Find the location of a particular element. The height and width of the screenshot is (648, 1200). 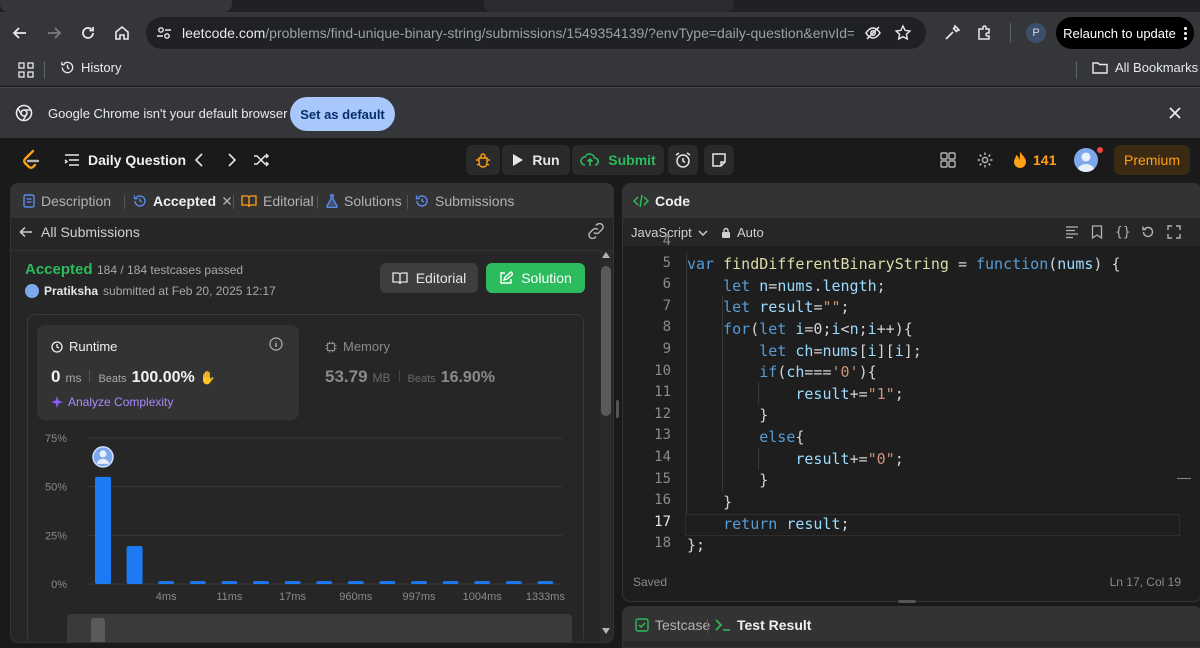

code-line: if(ch==='0'){ is located at coordinates (781, 372).